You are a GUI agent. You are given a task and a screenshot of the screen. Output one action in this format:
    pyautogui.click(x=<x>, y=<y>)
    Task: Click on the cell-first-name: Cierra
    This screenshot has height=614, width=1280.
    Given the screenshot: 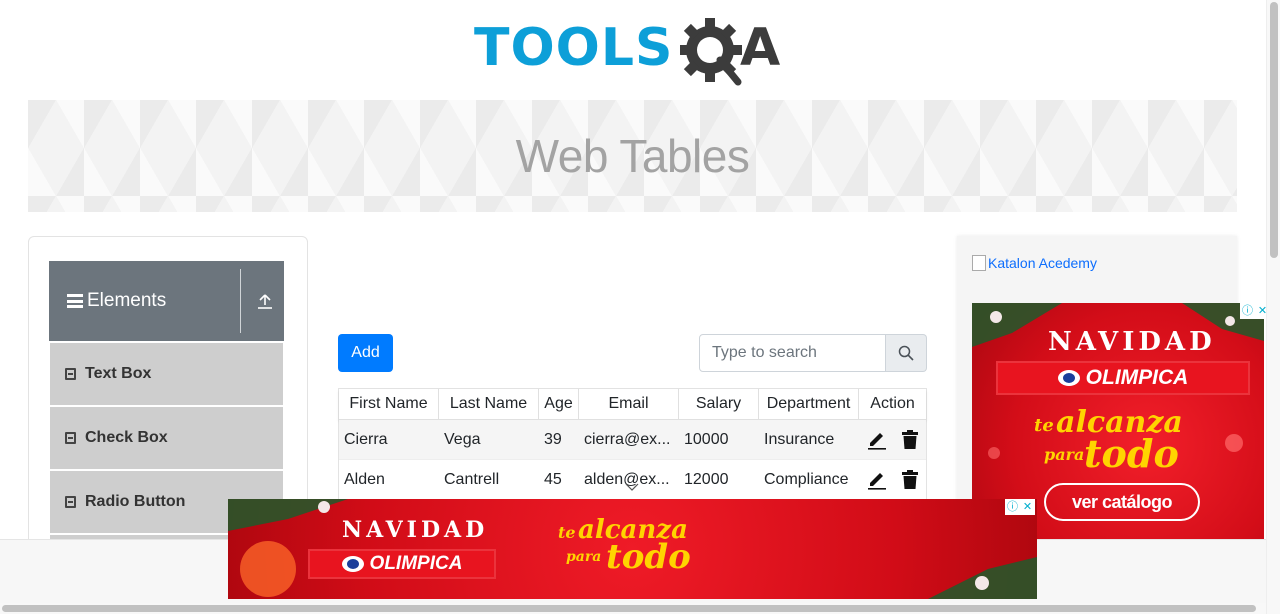 What is the action you would take?
    pyautogui.click(x=366, y=439)
    